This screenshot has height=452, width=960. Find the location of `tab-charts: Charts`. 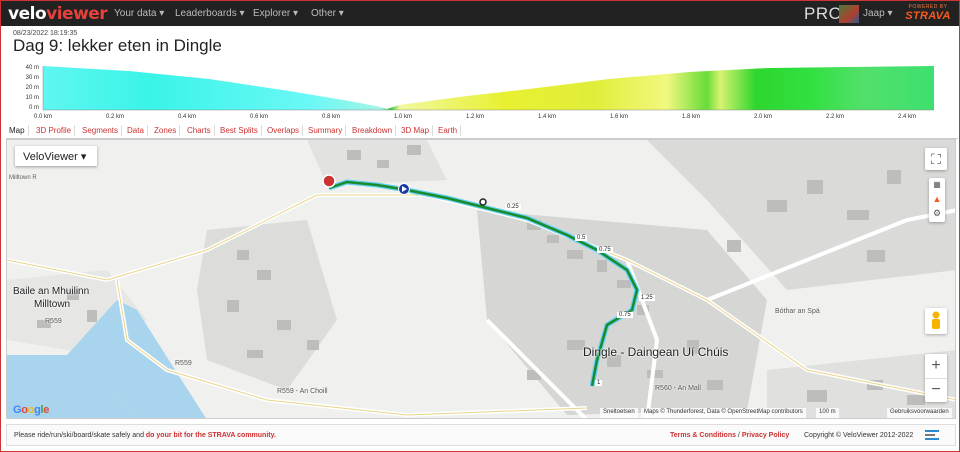

tab-charts: Charts is located at coordinates (199, 130).